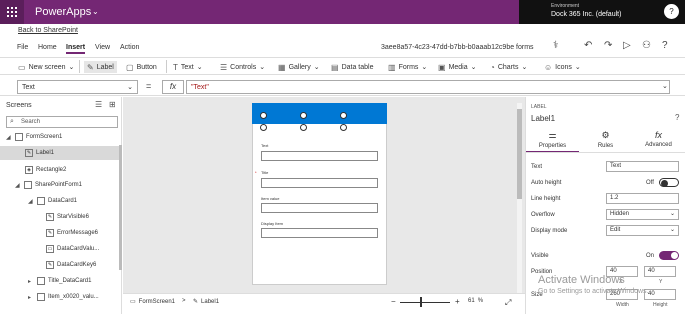  Describe the element at coordinates (555, 45) in the screenshot. I see `stethoscope-icon: ⚕` at that location.